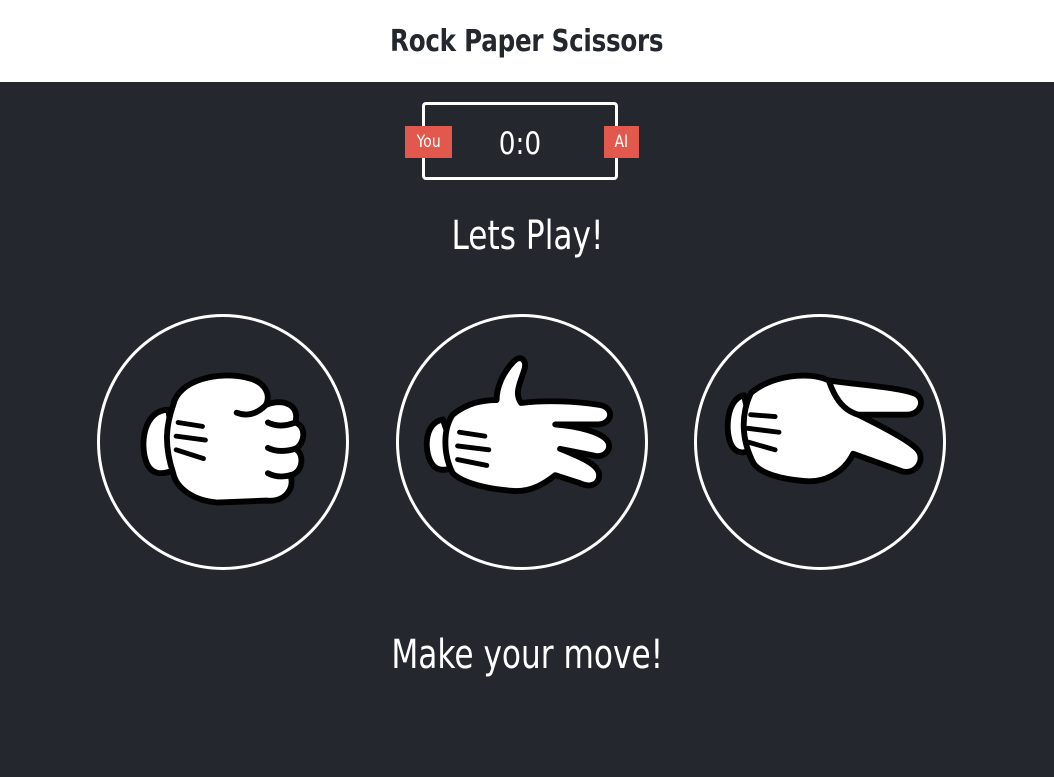 The height and width of the screenshot is (777, 1054). I want to click on scissors-hand-icon, so click(824, 428).